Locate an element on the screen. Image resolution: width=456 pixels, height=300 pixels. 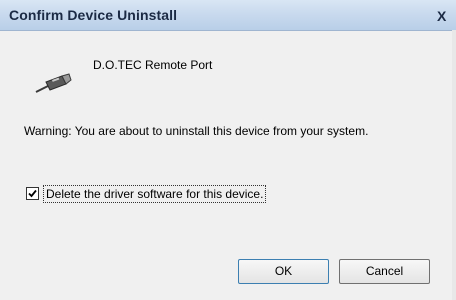
device-name: D.O.TEC Remote Port is located at coordinates (153, 65).